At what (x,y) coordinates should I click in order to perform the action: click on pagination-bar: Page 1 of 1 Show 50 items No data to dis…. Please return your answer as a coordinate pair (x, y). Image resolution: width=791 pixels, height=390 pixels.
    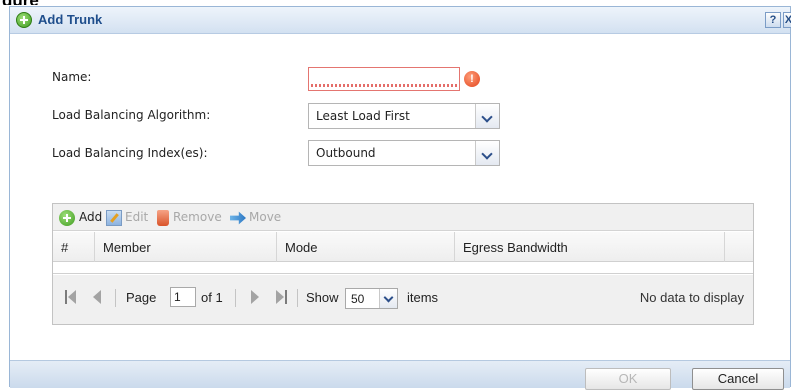
    Looking at the image, I should click on (403, 299).